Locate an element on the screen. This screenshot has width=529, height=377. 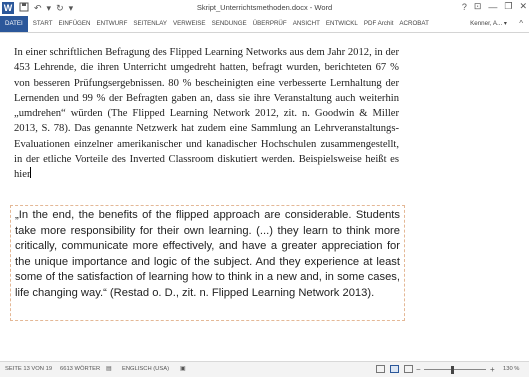
ribbon-display-icon: ⊡ is located at coordinates (478, 6).